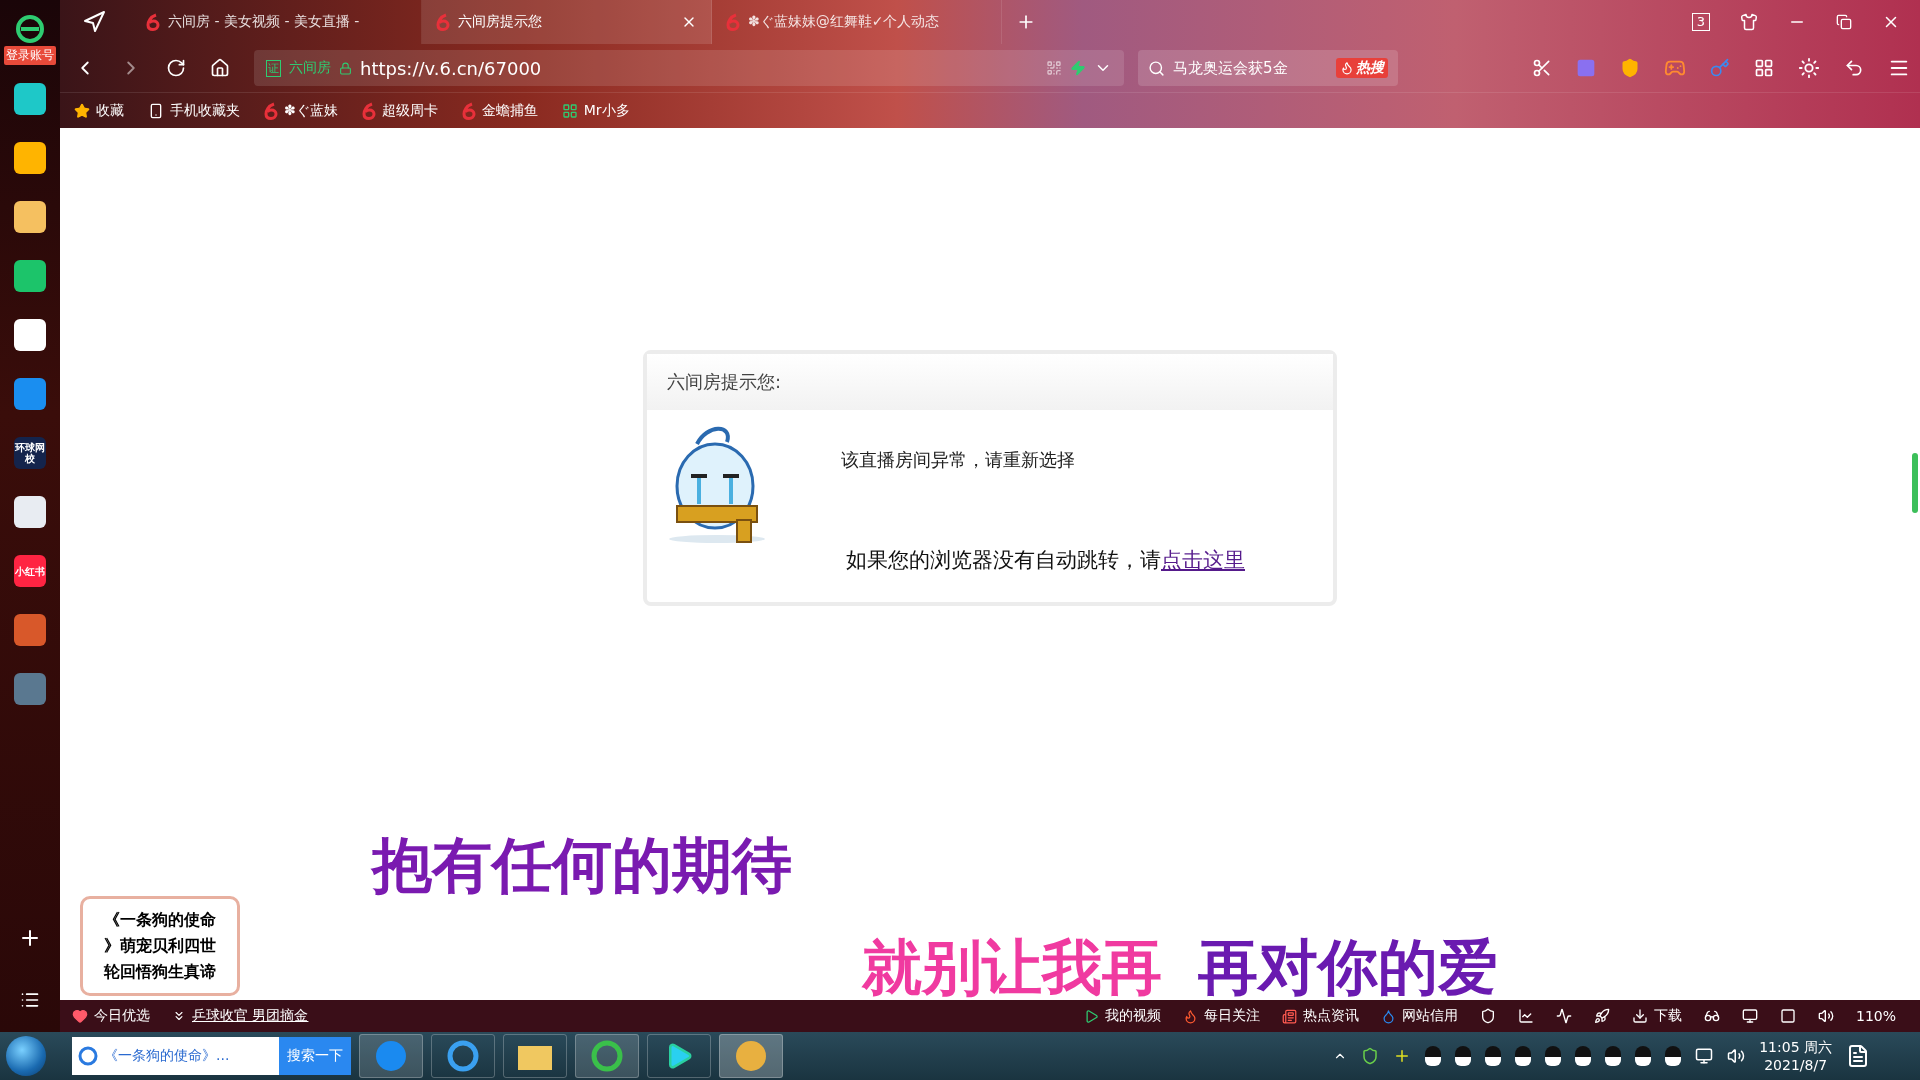 The width and height of the screenshot is (1920, 1080). Describe the element at coordinates (345, 68) in the screenshot. I see `lock-icon` at that location.